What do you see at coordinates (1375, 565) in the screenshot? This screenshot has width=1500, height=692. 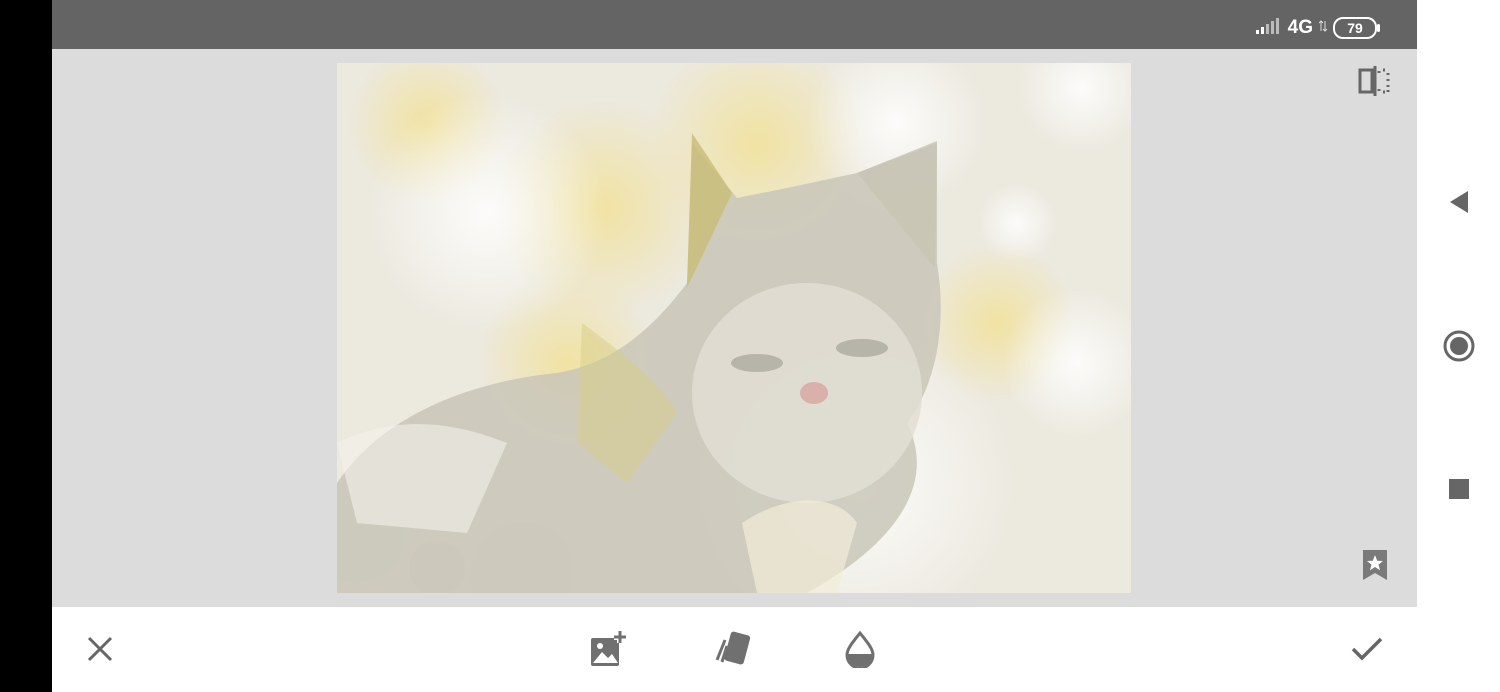 I see `bookmark-star-icon` at bounding box center [1375, 565].